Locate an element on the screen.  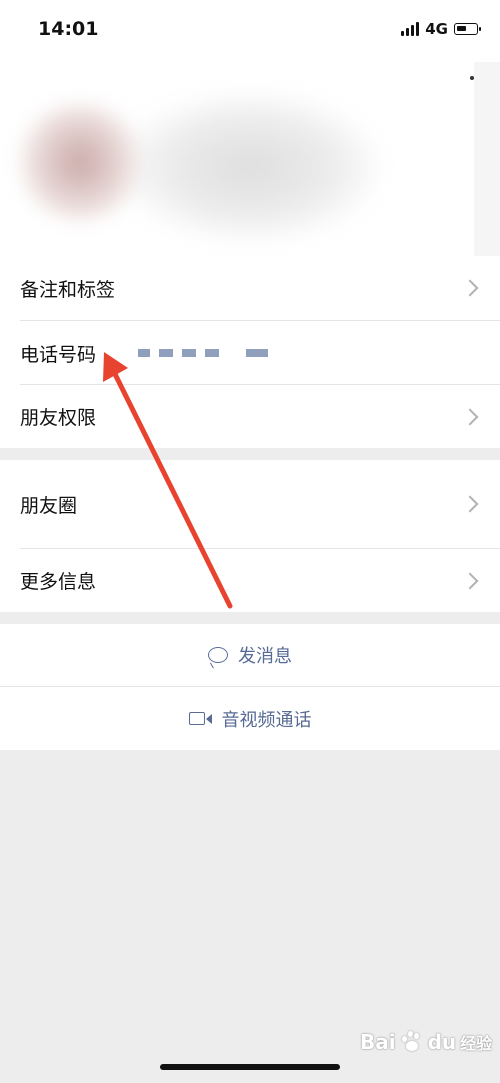
avatar is located at coordinates (80, 162).